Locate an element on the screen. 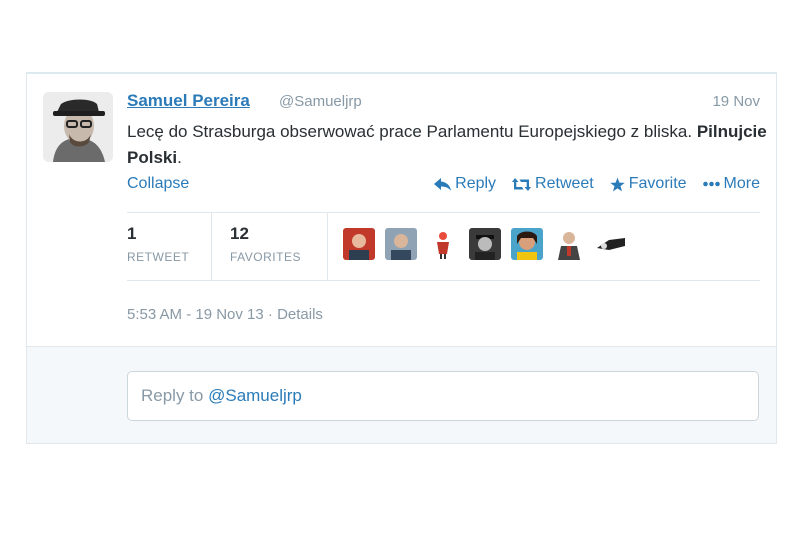 This screenshot has width=800, height=533. favorites-stat: 12 FAVORITES is located at coordinates (265, 244).